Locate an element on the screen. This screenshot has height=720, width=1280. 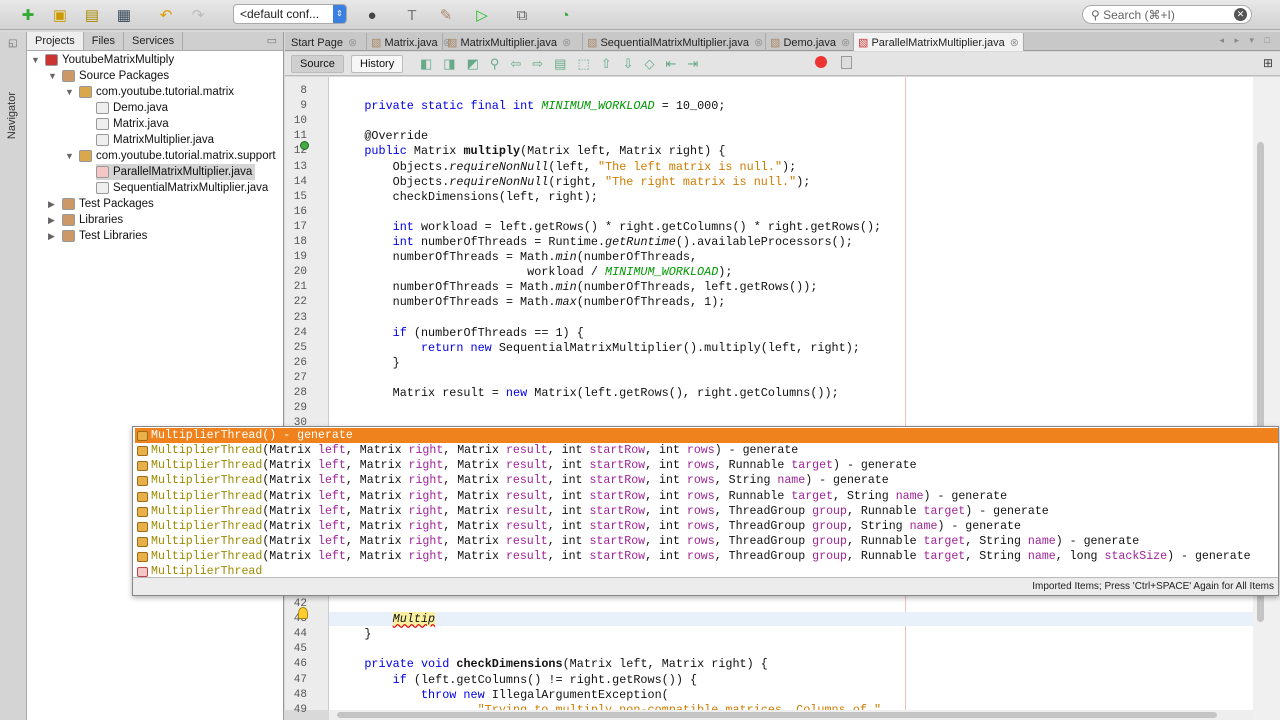
editor-action-icons: ◧◨◩⚲⇦⇨▤⬚⇧⇩◇⇤⇥ is located at coordinates (564, 64).